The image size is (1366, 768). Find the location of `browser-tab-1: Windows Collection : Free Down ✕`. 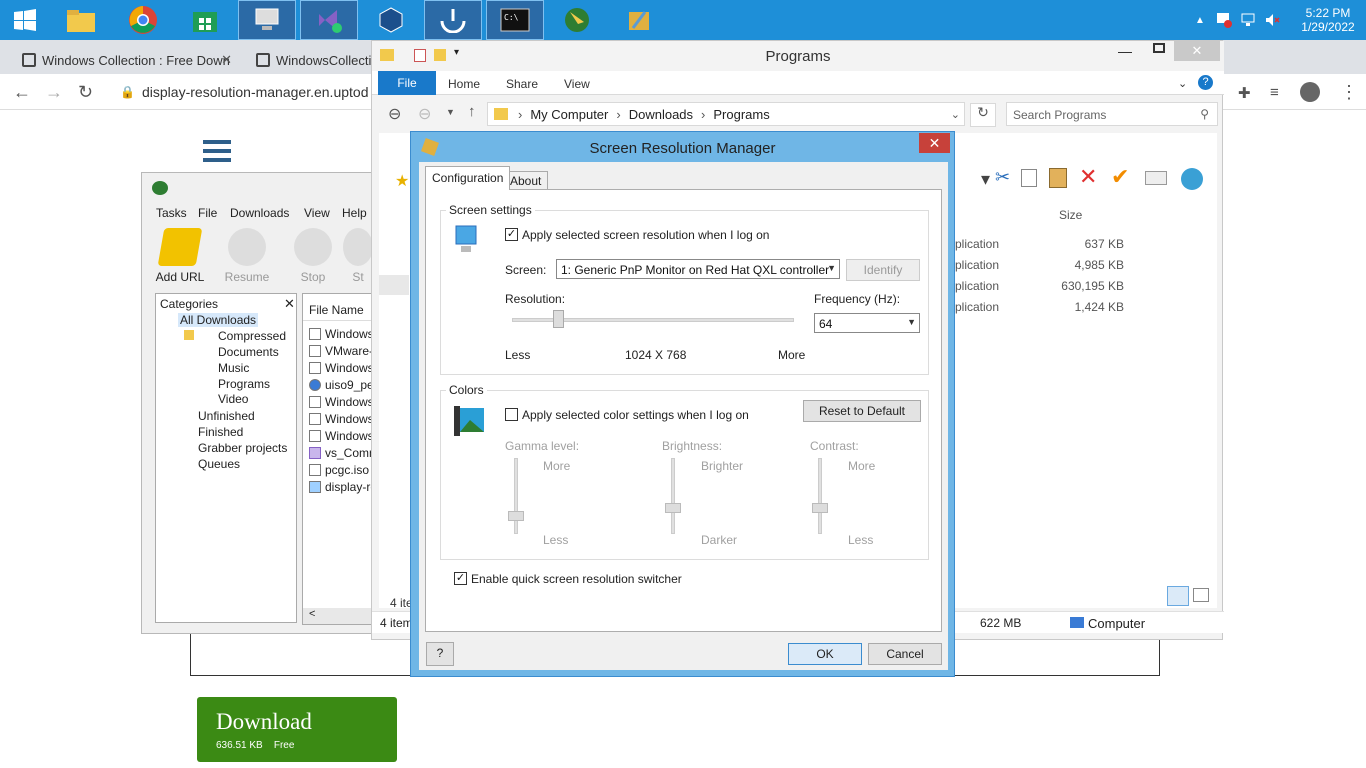

browser-tab-1: Windows Collection : Free Down ✕ is located at coordinates (130, 60).